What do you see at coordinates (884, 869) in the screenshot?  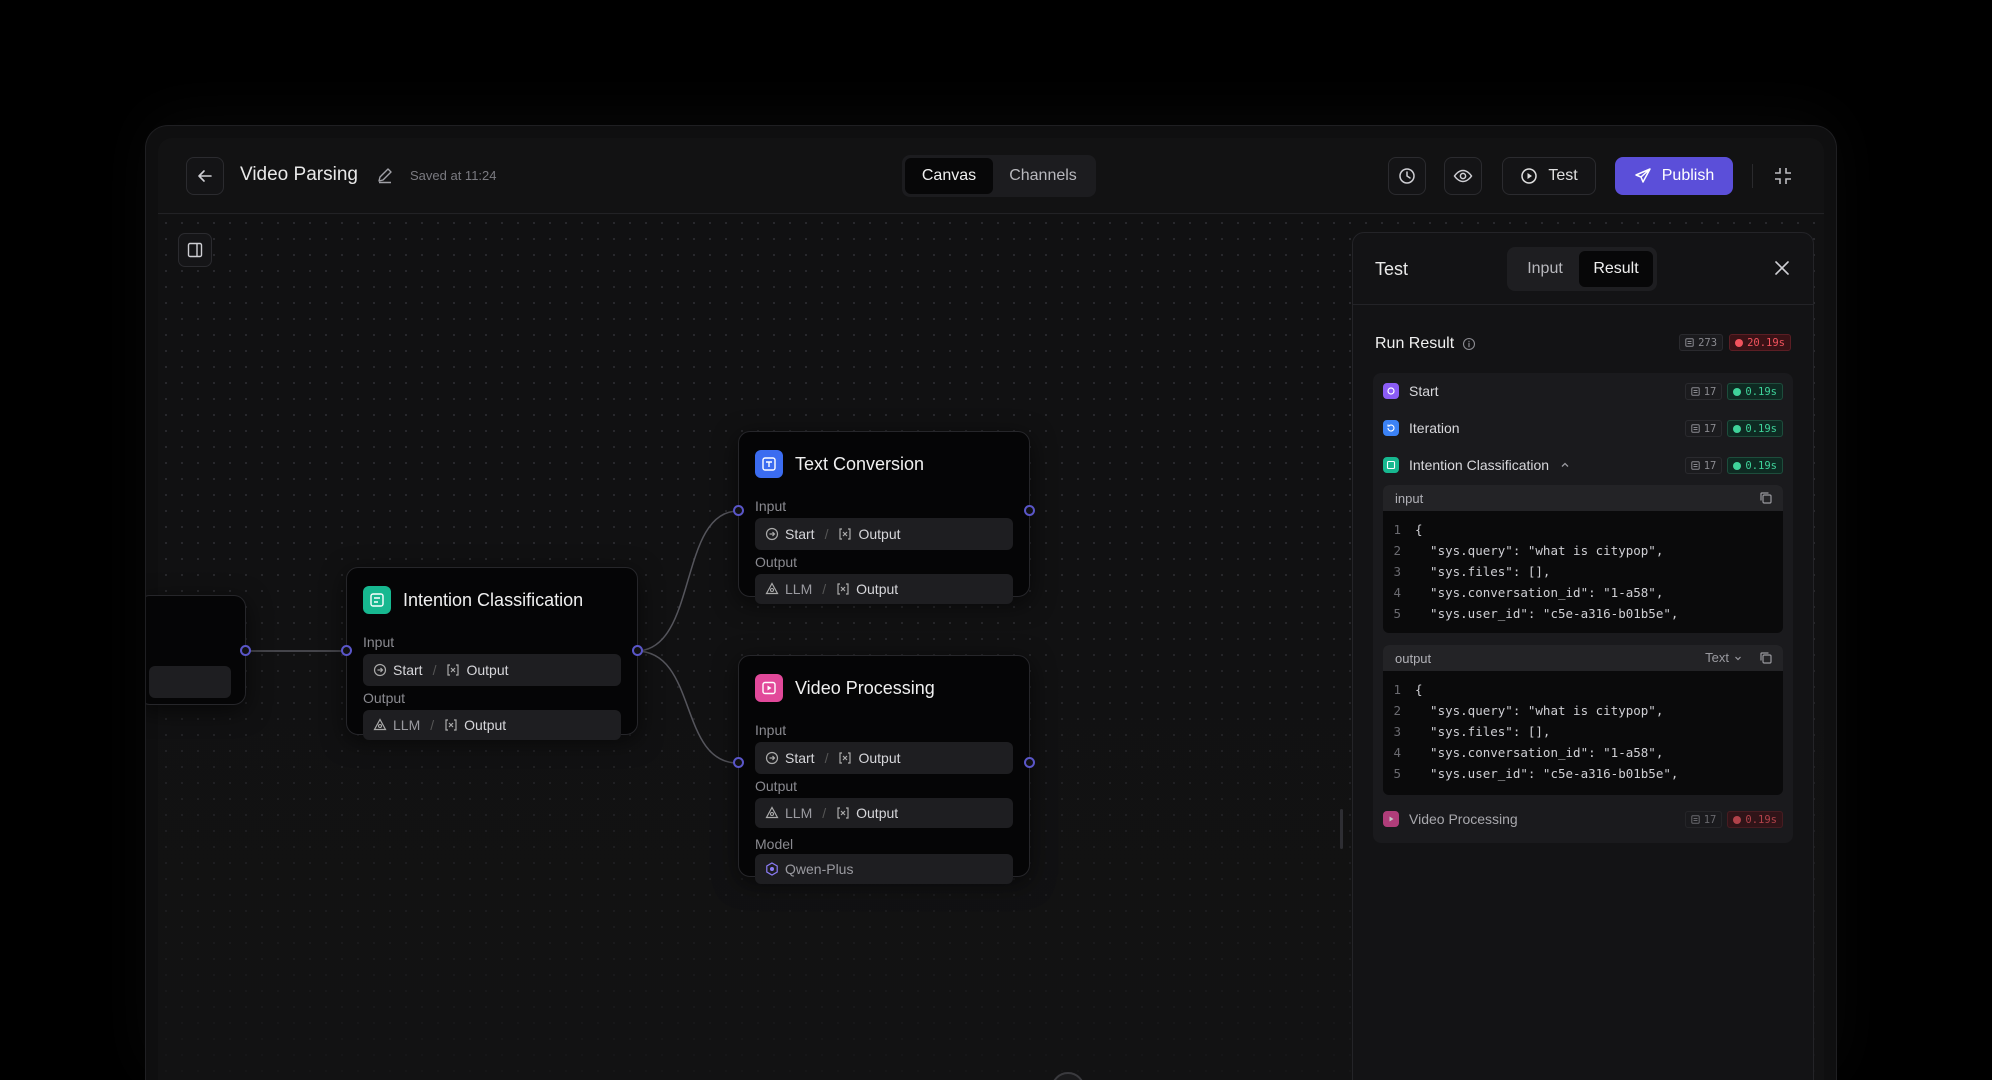 I see `model-row: Qwen-Plus` at bounding box center [884, 869].